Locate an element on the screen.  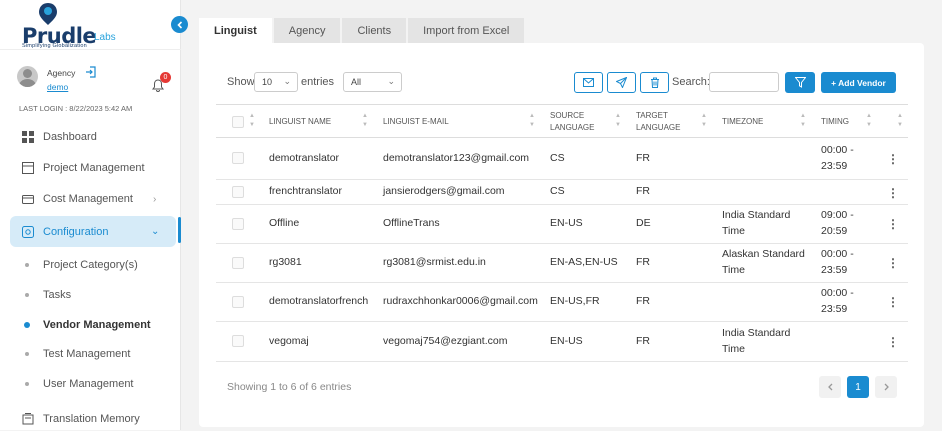
memory-icon is located at coordinates (28, 419).